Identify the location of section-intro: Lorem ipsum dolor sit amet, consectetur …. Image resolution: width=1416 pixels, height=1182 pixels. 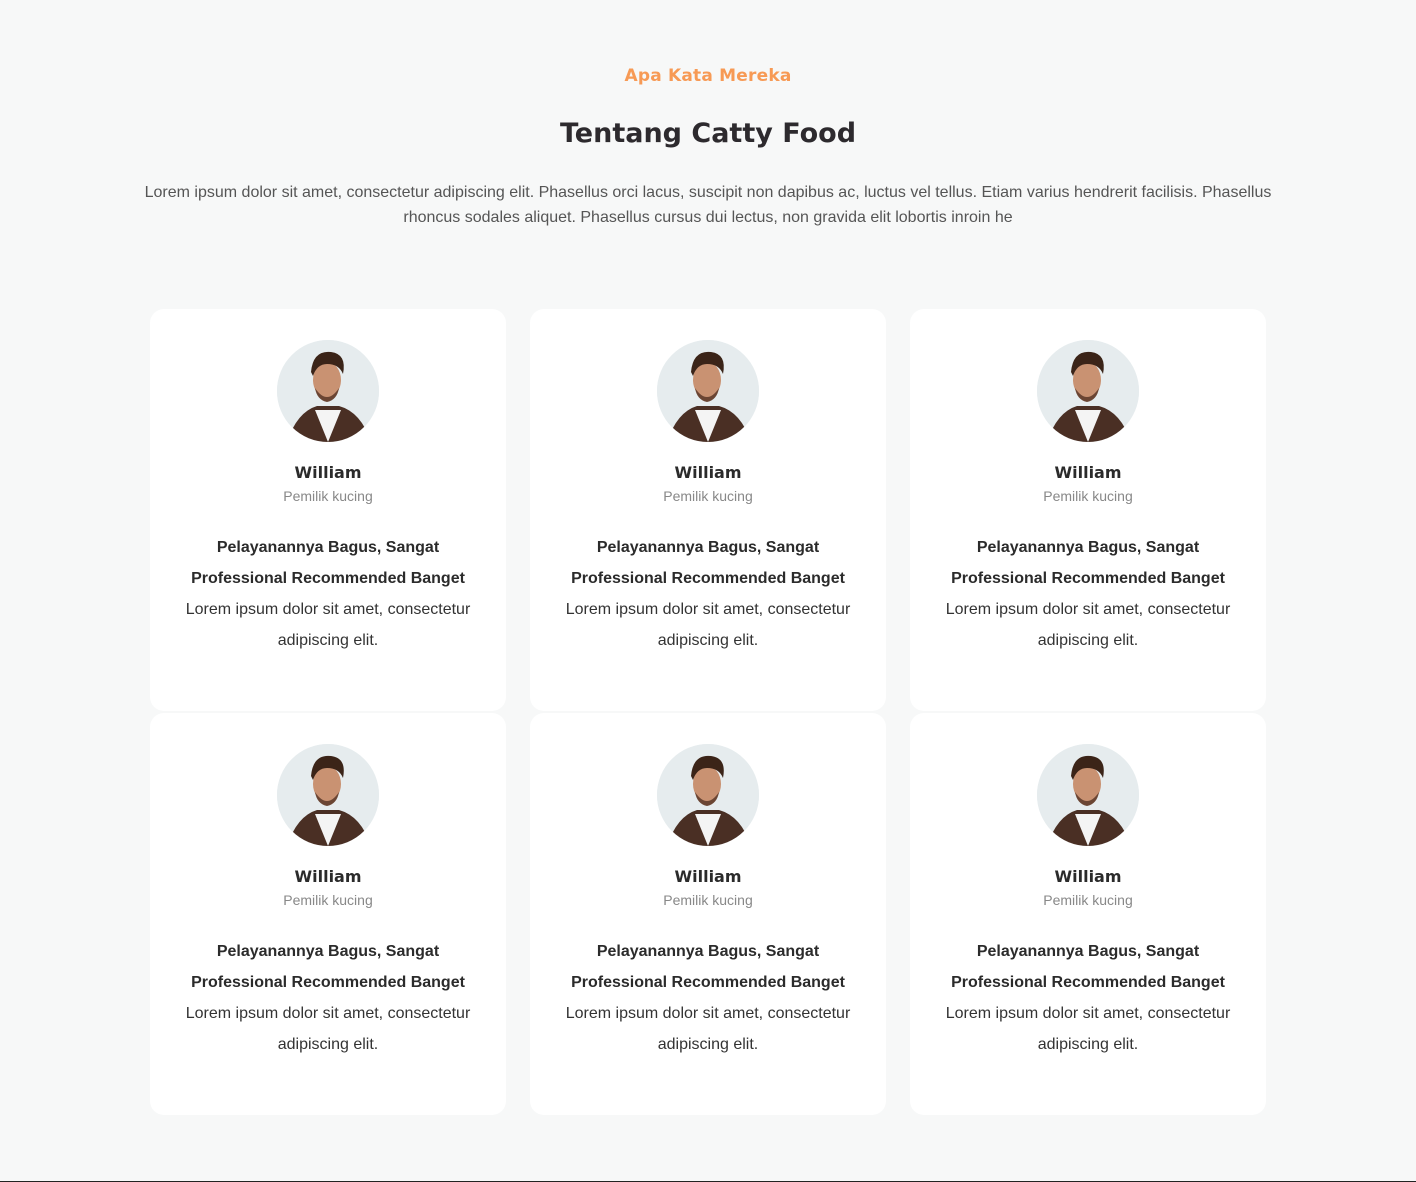
(708, 205).